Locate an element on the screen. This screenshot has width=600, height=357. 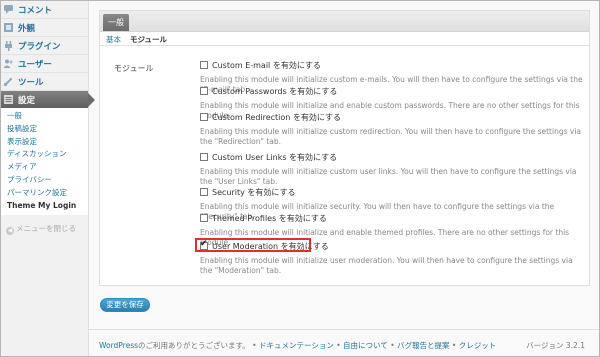
sidebar-item-plugins: プラグイン is located at coordinates (44, 46).